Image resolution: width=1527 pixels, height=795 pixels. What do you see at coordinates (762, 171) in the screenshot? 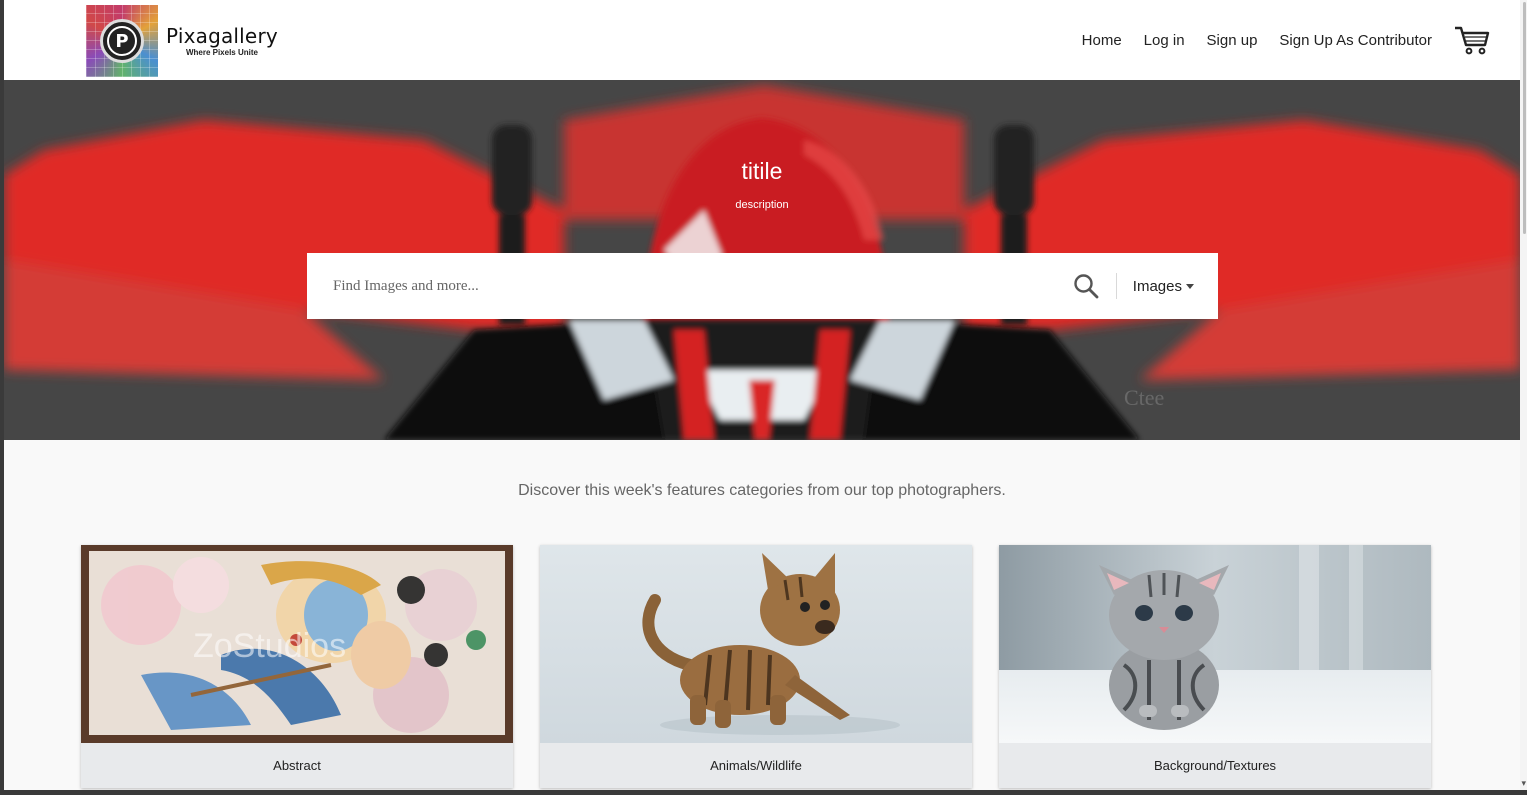
I see `hero-title: titile` at bounding box center [762, 171].